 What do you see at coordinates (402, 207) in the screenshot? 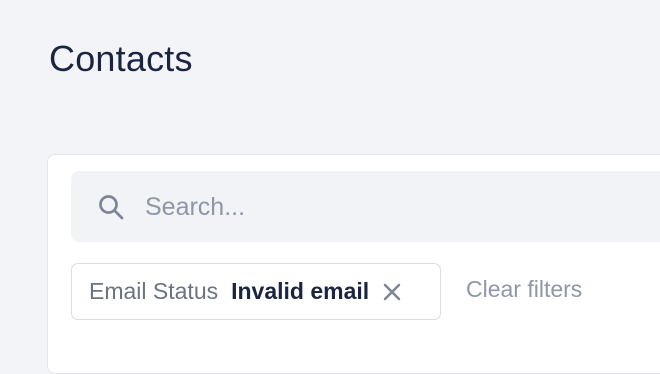
I see `search-input` at bounding box center [402, 207].